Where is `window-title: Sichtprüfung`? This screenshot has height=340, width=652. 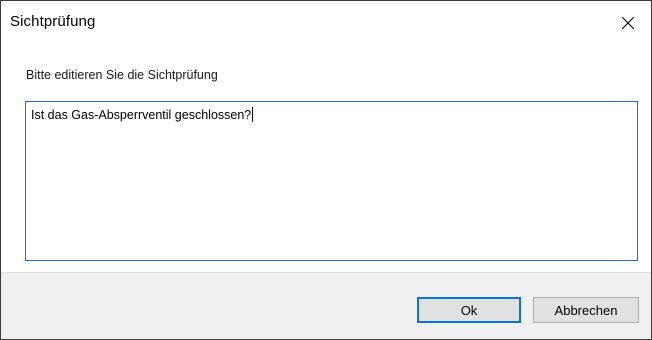 window-title: Sichtprüfung is located at coordinates (53, 21).